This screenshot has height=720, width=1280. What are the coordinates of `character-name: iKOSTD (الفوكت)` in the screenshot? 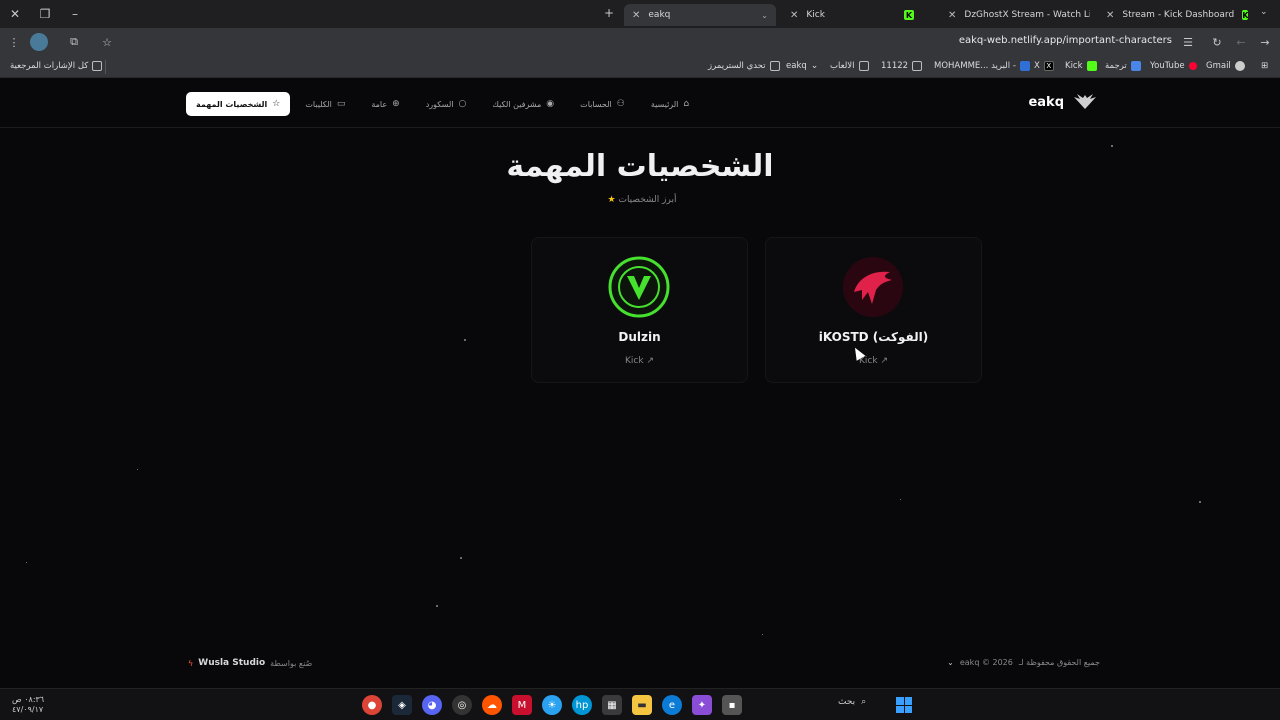 It's located at (873, 337).